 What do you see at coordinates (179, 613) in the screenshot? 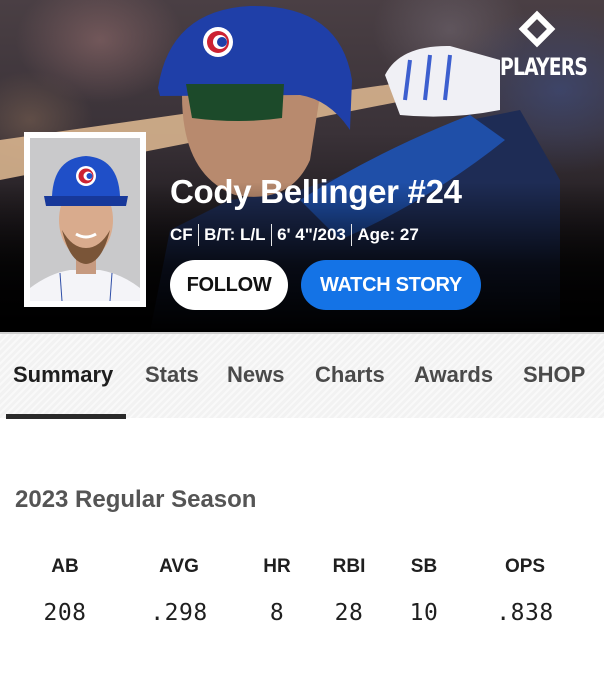
I see `stat-value-avg: .298` at bounding box center [179, 613].